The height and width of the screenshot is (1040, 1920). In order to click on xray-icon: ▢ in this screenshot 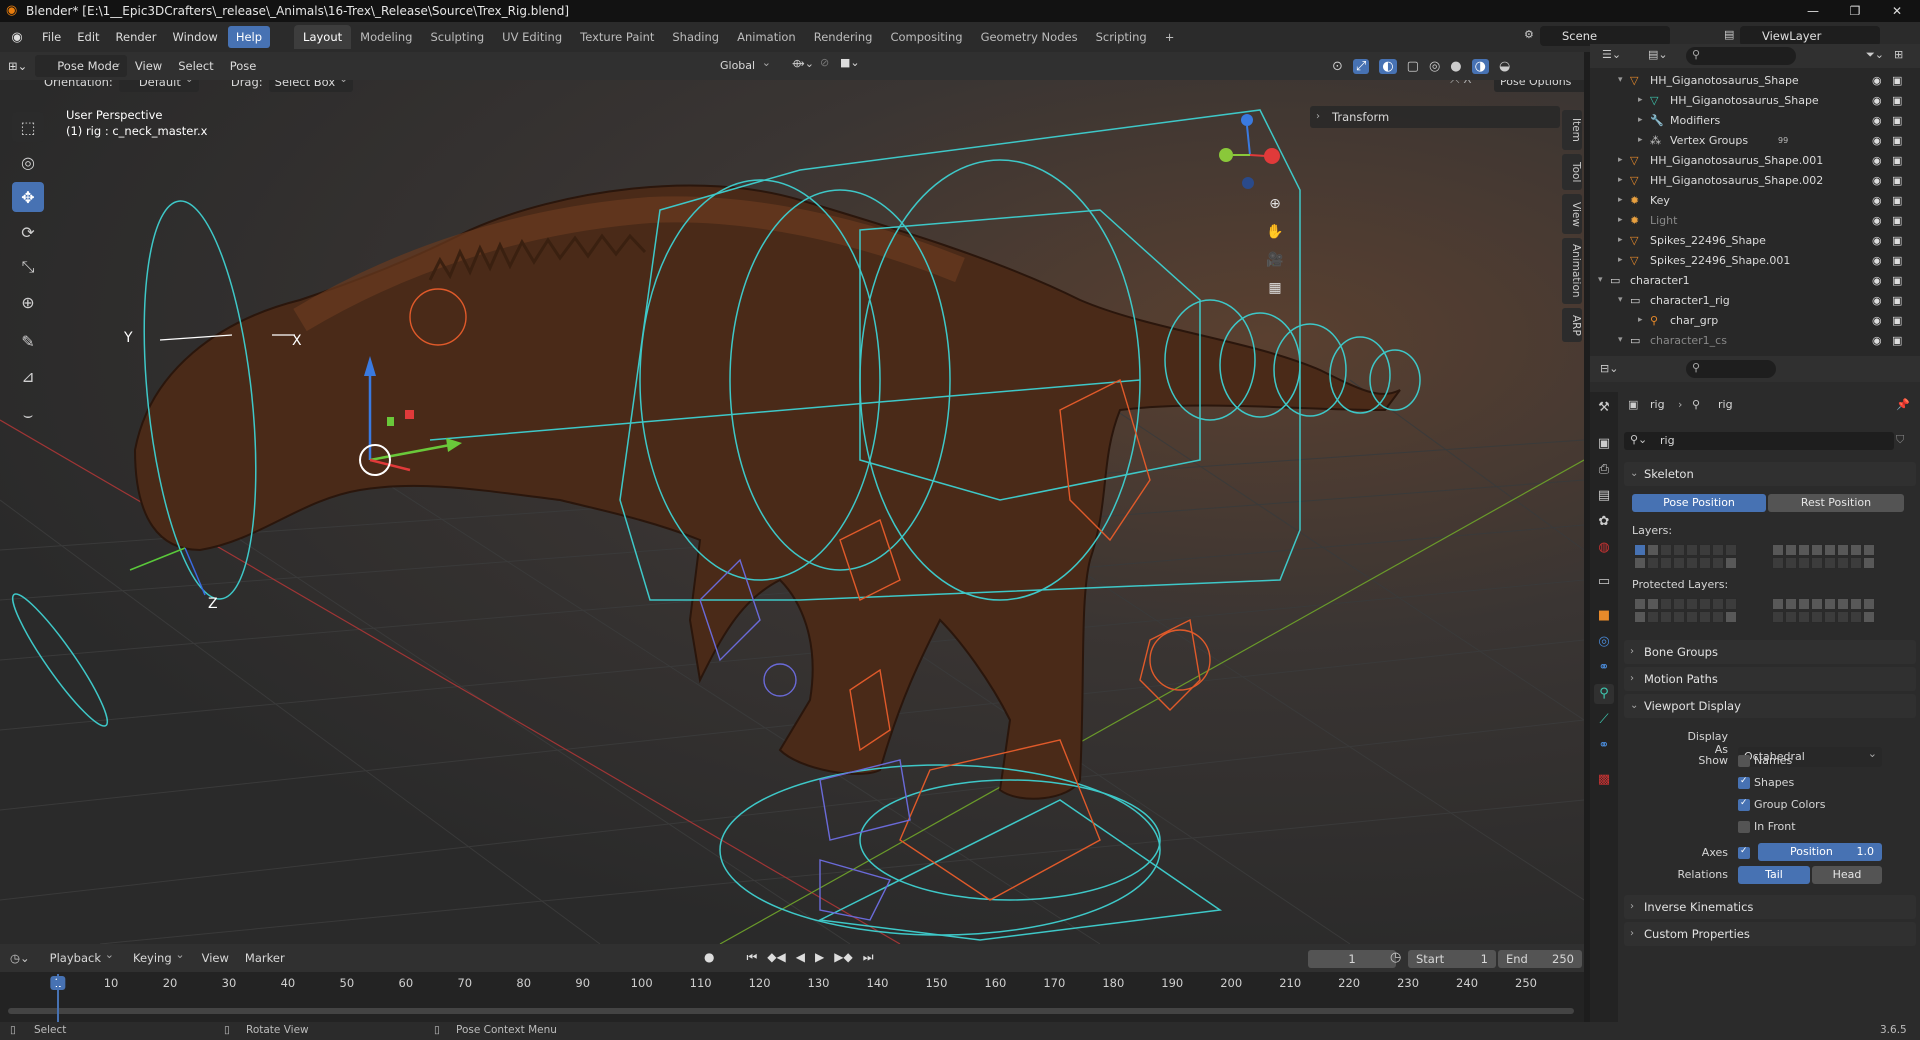, I will do `click(1413, 66)`.